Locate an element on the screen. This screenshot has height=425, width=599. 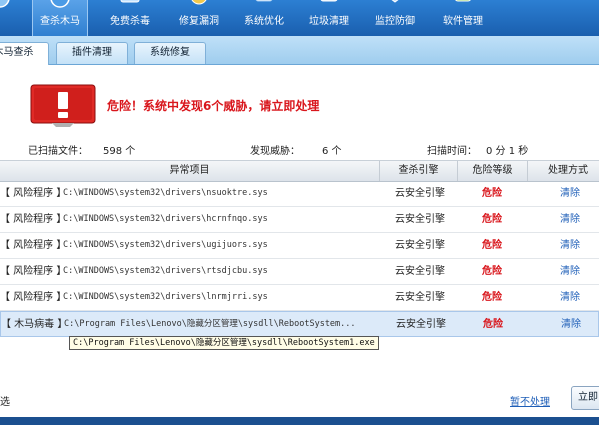
toolbar-item-monitor: 监控防御 is located at coordinates (395, 18).